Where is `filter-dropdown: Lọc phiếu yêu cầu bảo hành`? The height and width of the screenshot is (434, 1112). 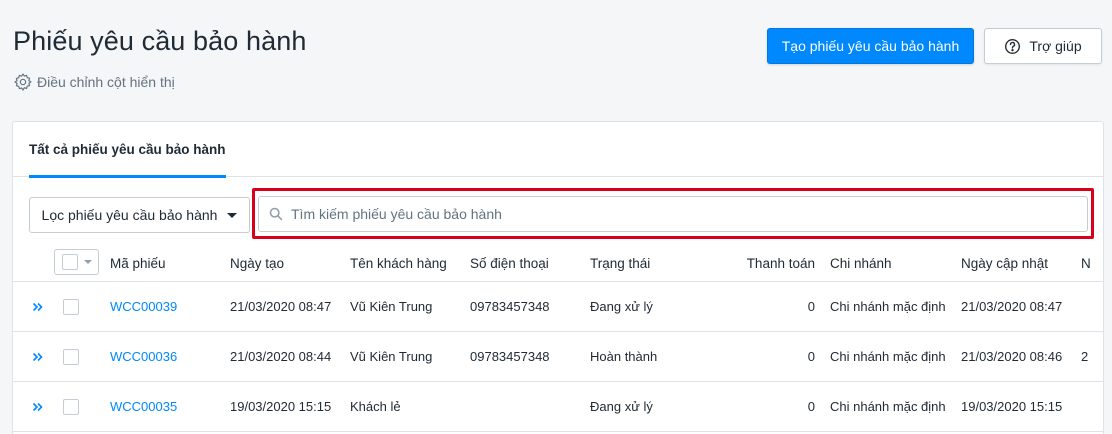
filter-dropdown: Lọc phiếu yêu cầu bảo hành is located at coordinates (139, 215).